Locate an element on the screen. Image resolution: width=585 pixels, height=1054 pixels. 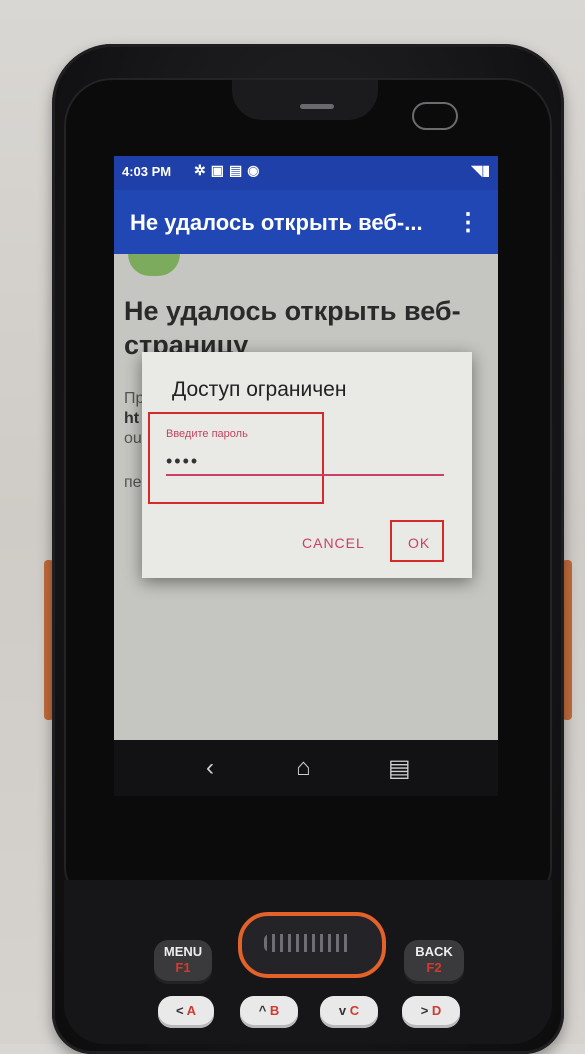
app-bar: Не удалось открыть веб-... ⋮ is located at coordinates (306, 222).